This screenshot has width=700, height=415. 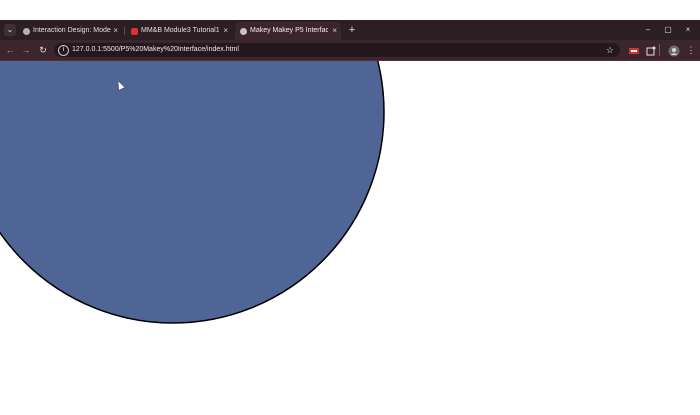 What do you see at coordinates (10, 30) in the screenshot?
I see `tab-search-icon: ⌄` at bounding box center [10, 30].